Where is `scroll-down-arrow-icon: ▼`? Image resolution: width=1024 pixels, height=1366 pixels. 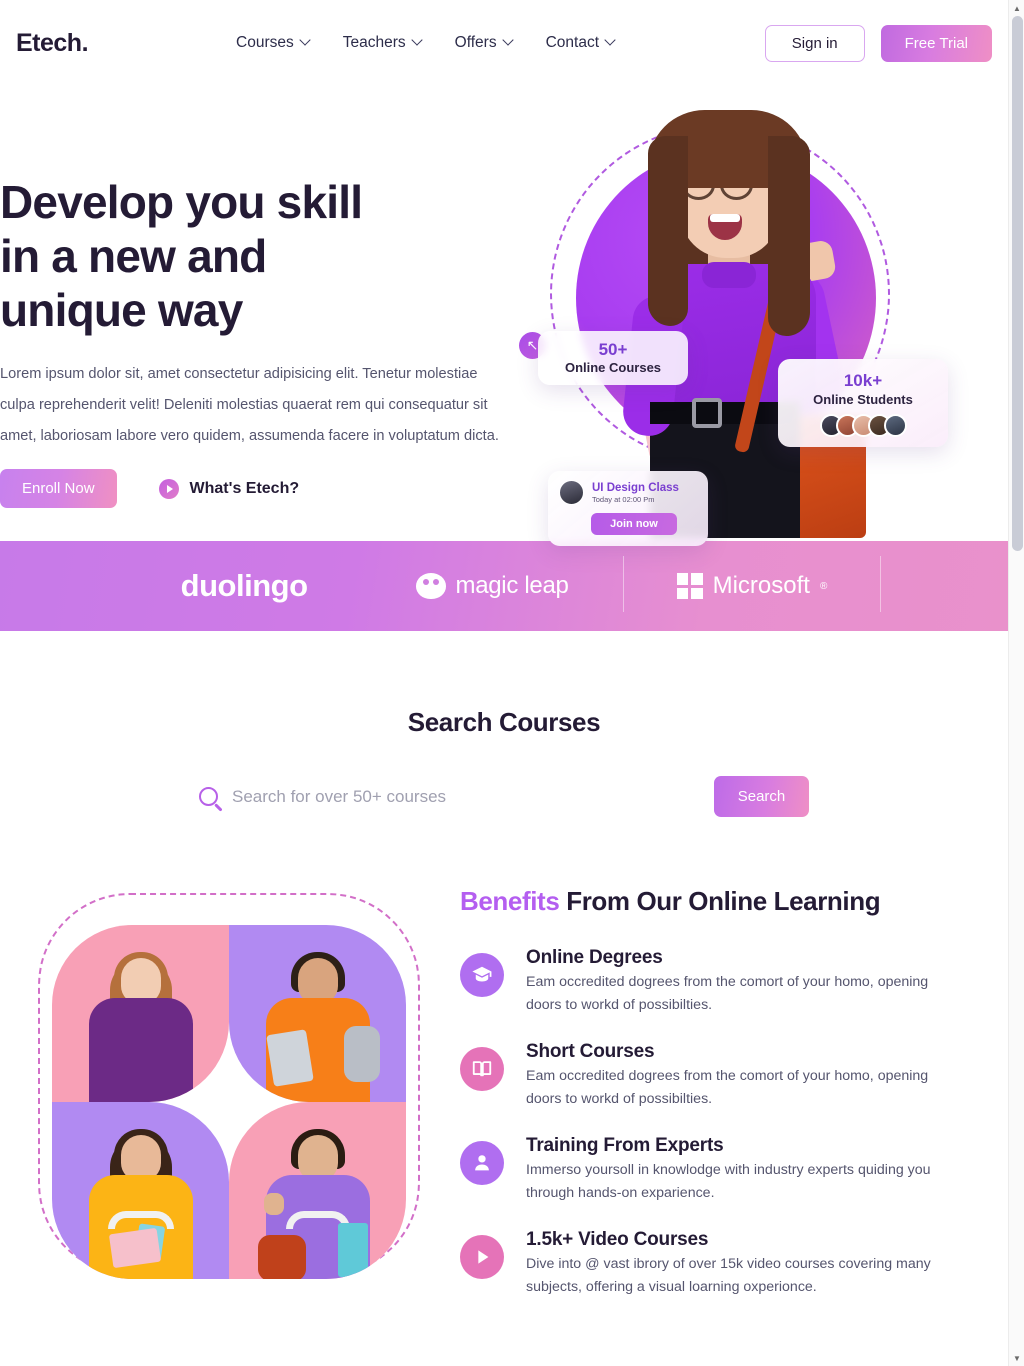 scroll-down-arrow-icon: ▼ is located at coordinates (1016, 1358).